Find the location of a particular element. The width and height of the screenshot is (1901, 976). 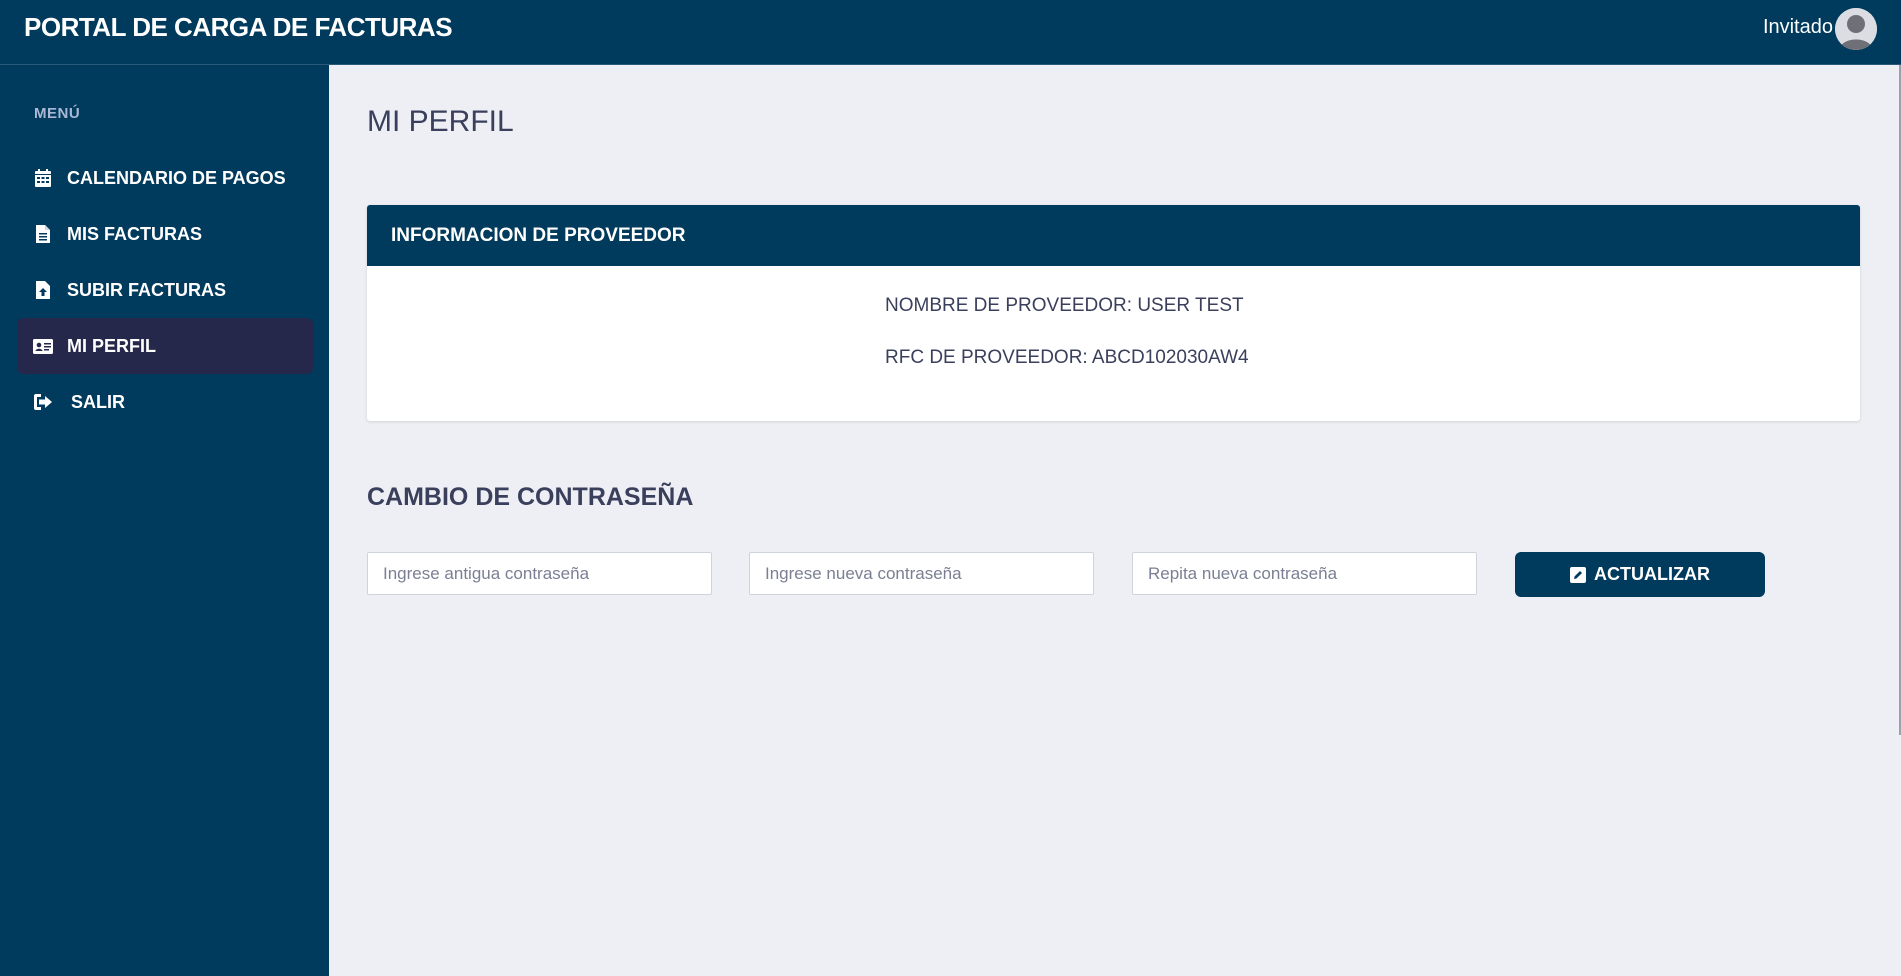

file-upload-icon is located at coordinates (43, 290).